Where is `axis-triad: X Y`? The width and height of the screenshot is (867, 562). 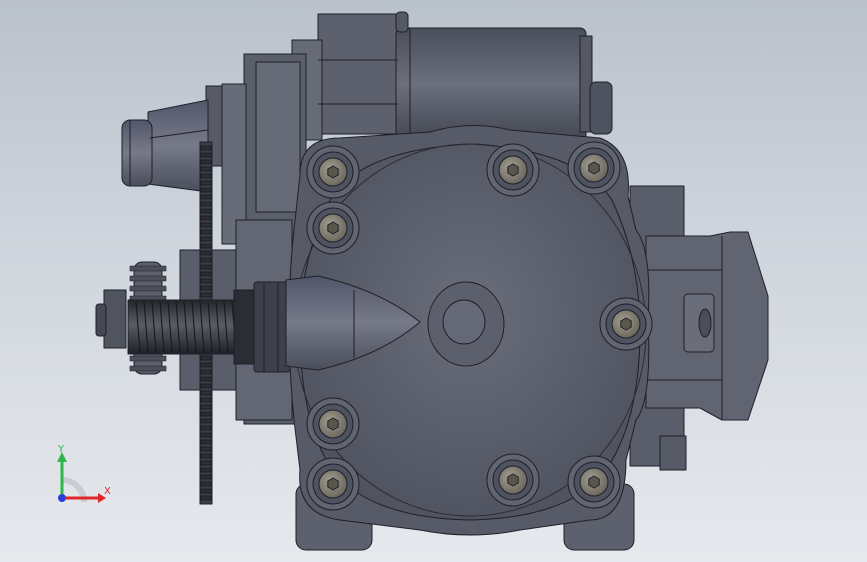 axis-triad: X Y is located at coordinates (84, 473).